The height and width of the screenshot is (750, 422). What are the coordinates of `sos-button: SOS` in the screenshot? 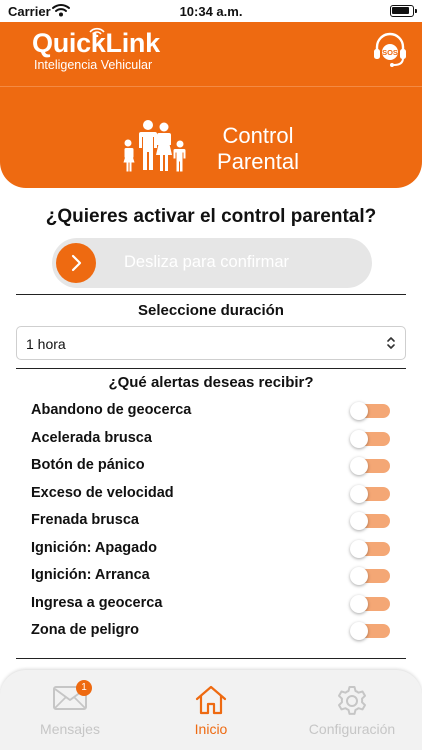 It's located at (390, 50).